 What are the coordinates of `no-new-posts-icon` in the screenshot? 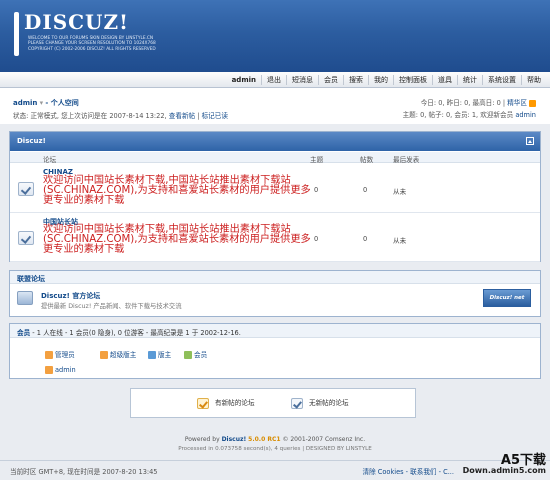 It's located at (297, 403).